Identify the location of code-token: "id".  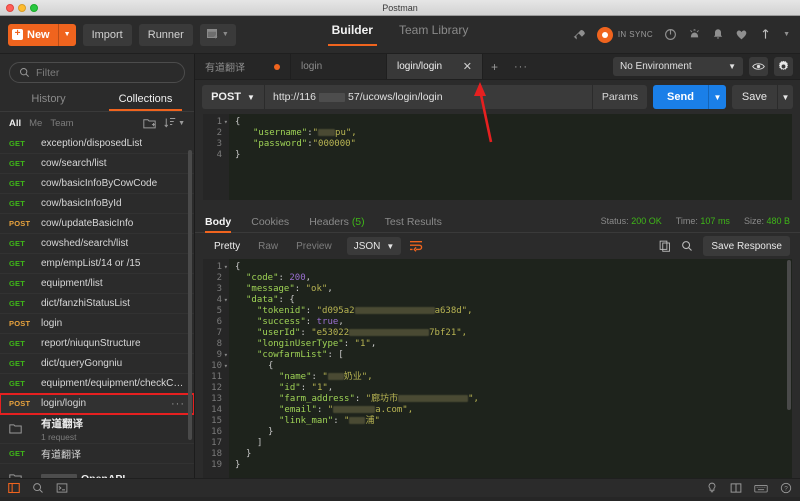
(290, 388).